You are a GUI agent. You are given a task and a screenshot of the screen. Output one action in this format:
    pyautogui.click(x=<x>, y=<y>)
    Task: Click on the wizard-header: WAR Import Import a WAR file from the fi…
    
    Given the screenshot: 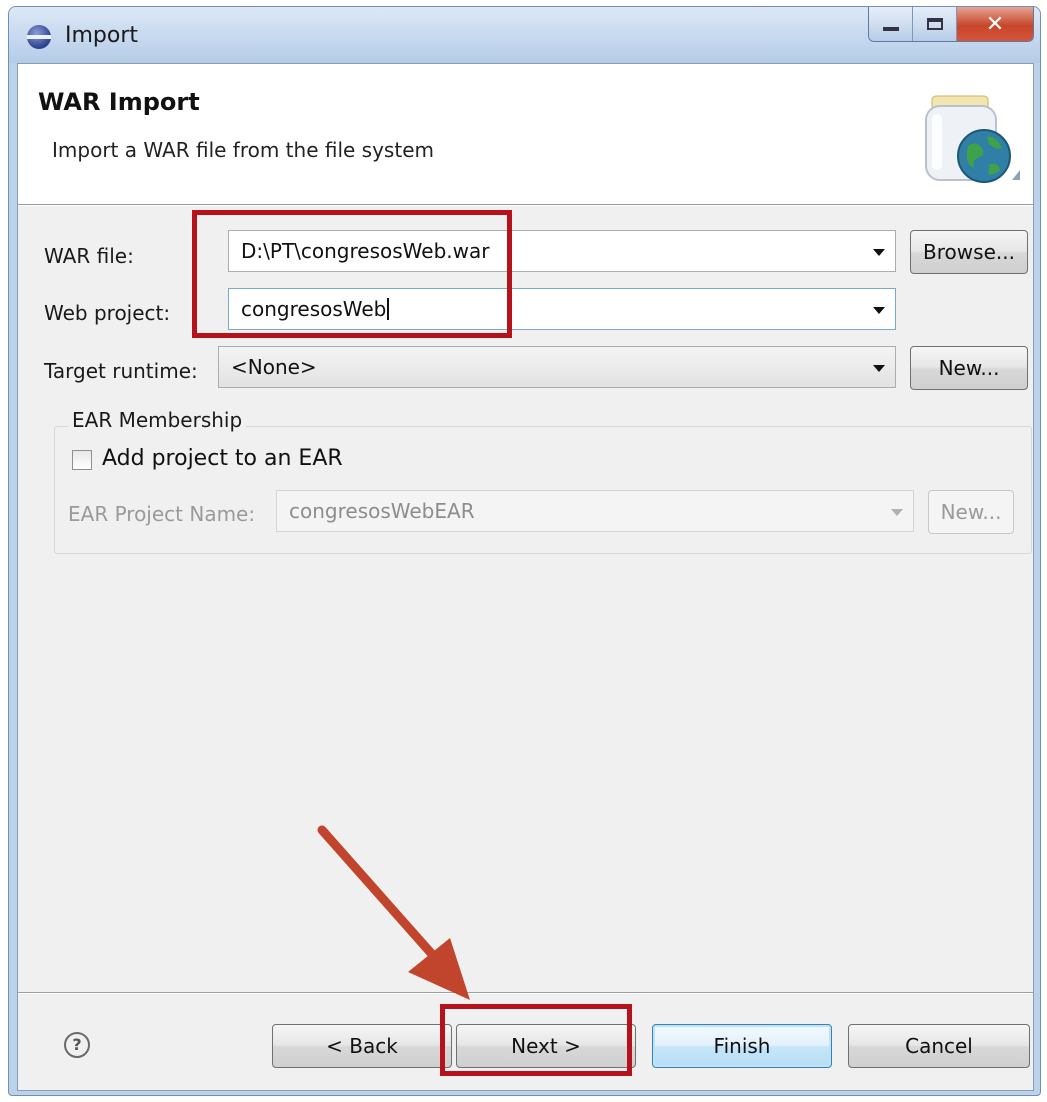 What is the action you would take?
    pyautogui.click(x=525, y=135)
    